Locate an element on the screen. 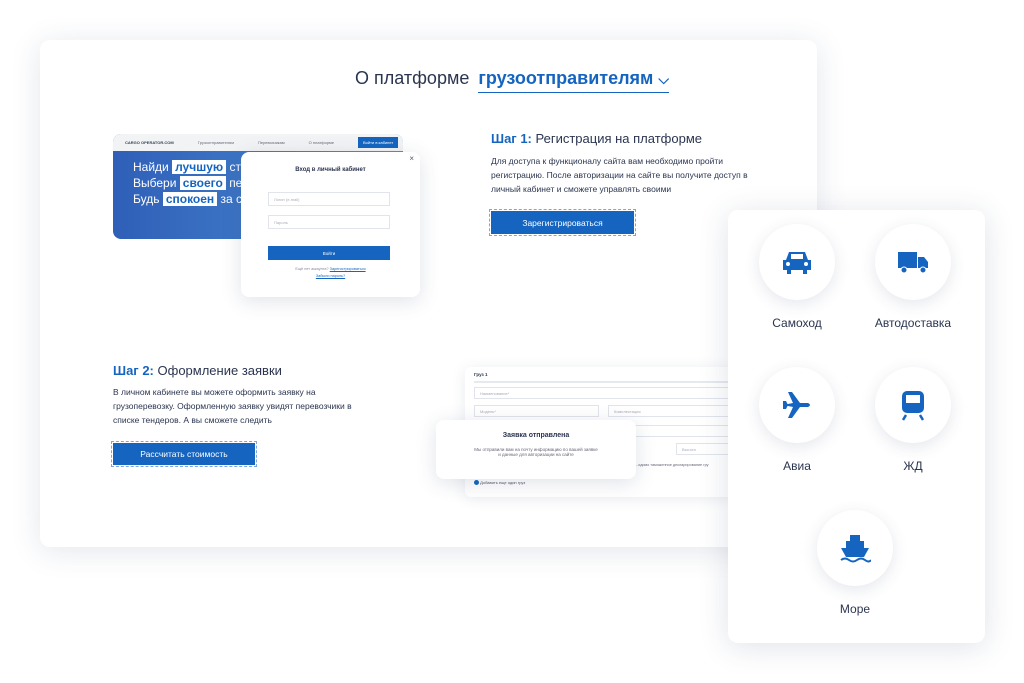  login-field: Логин (e-mail) is located at coordinates (329, 199).